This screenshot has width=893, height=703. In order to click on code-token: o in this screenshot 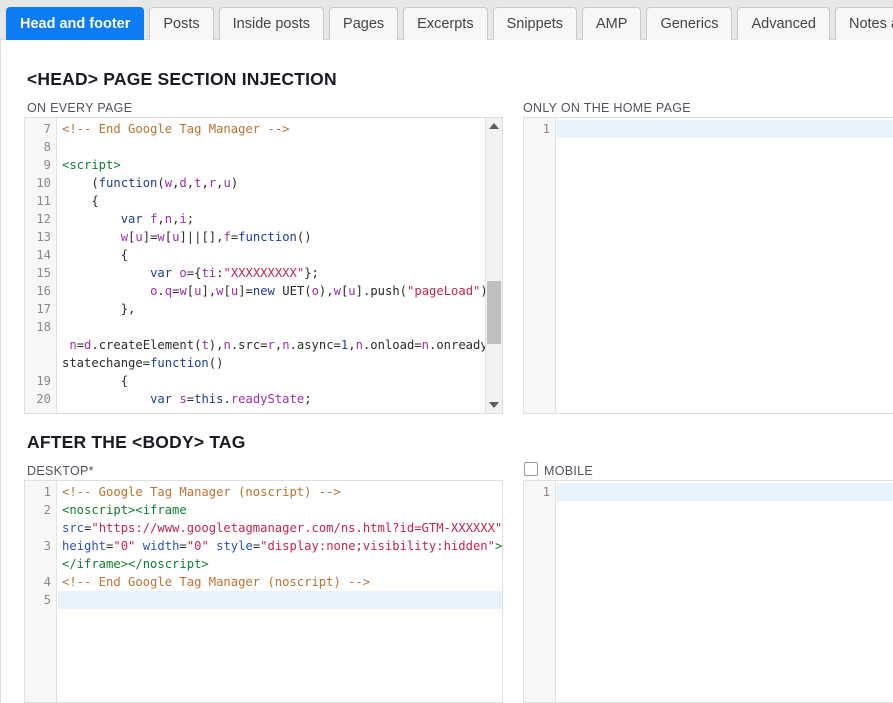, I will do `click(315, 291)`.